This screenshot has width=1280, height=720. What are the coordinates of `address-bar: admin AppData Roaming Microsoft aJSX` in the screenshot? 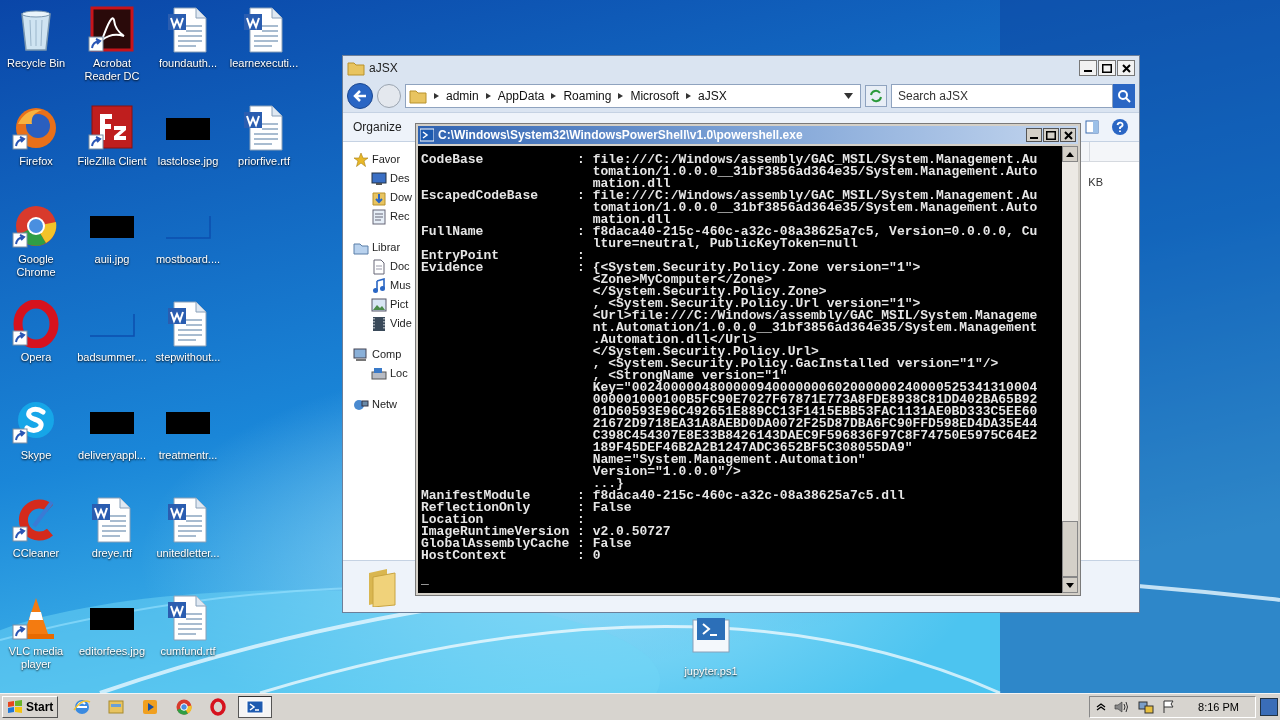 It's located at (633, 96).